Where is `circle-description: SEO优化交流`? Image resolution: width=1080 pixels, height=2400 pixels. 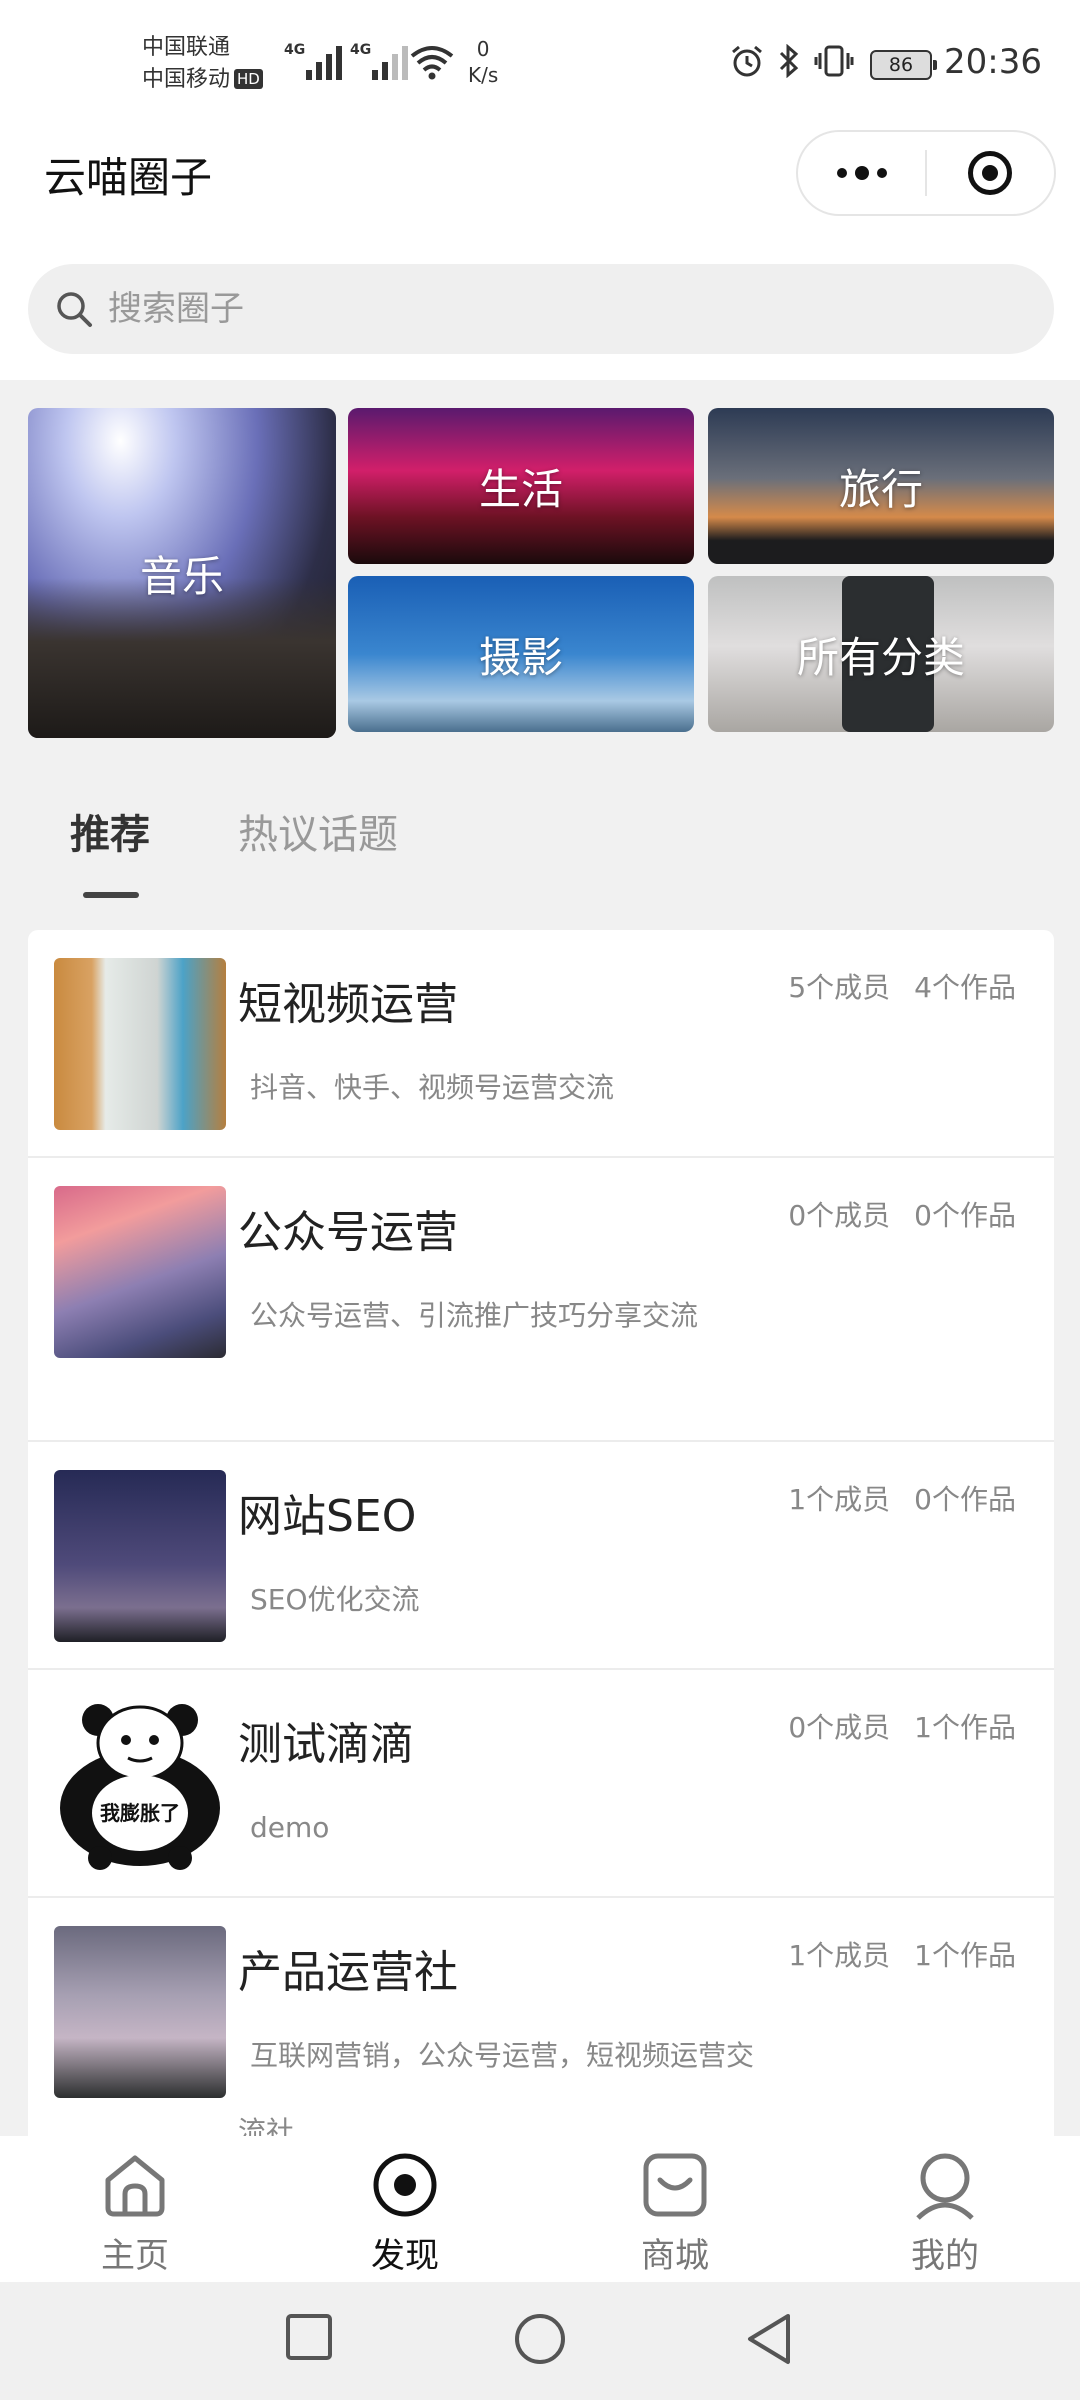
circle-description: SEO优化交流 is located at coordinates (335, 1599).